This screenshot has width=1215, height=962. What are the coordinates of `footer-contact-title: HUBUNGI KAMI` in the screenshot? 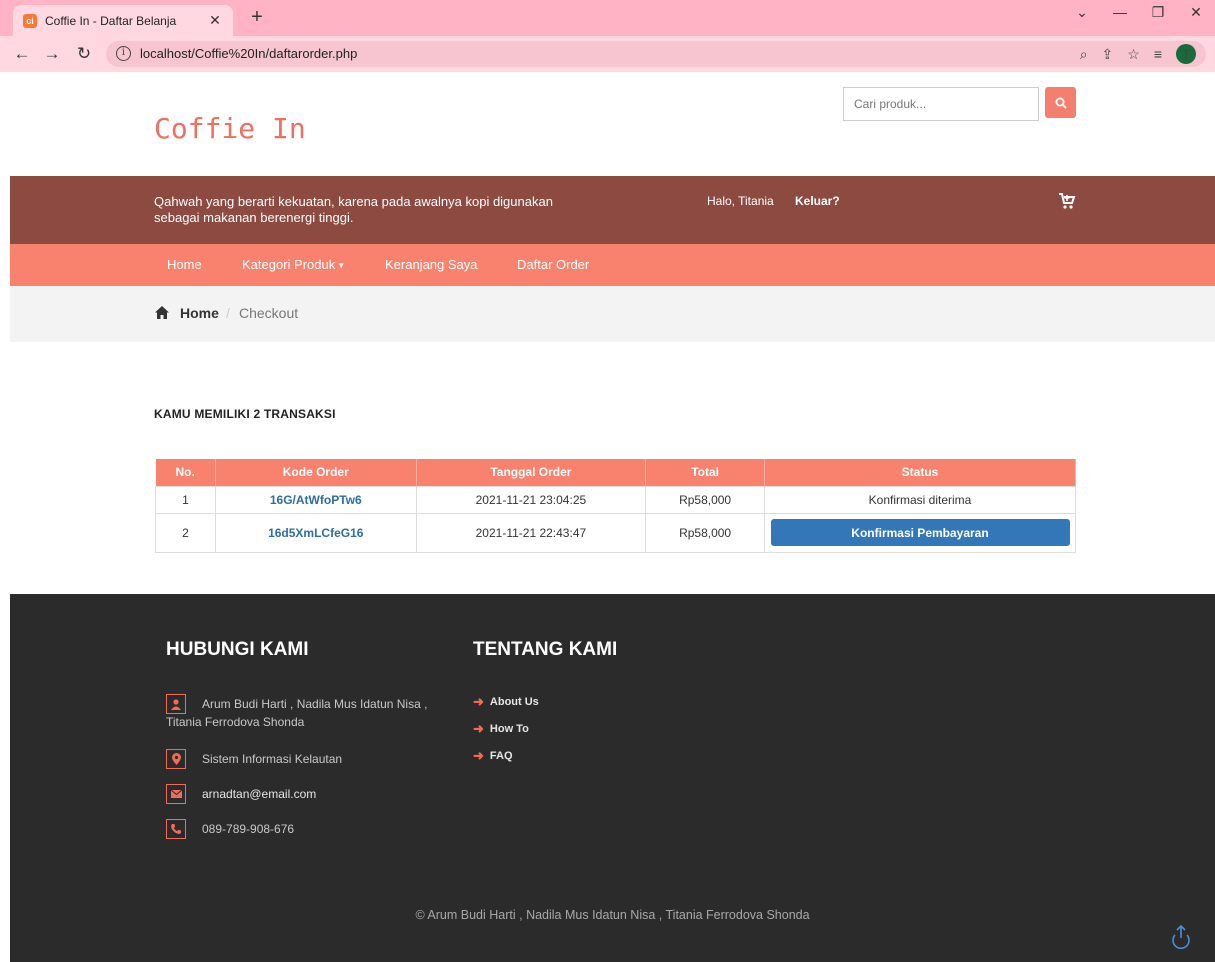 It's located at (237, 649).